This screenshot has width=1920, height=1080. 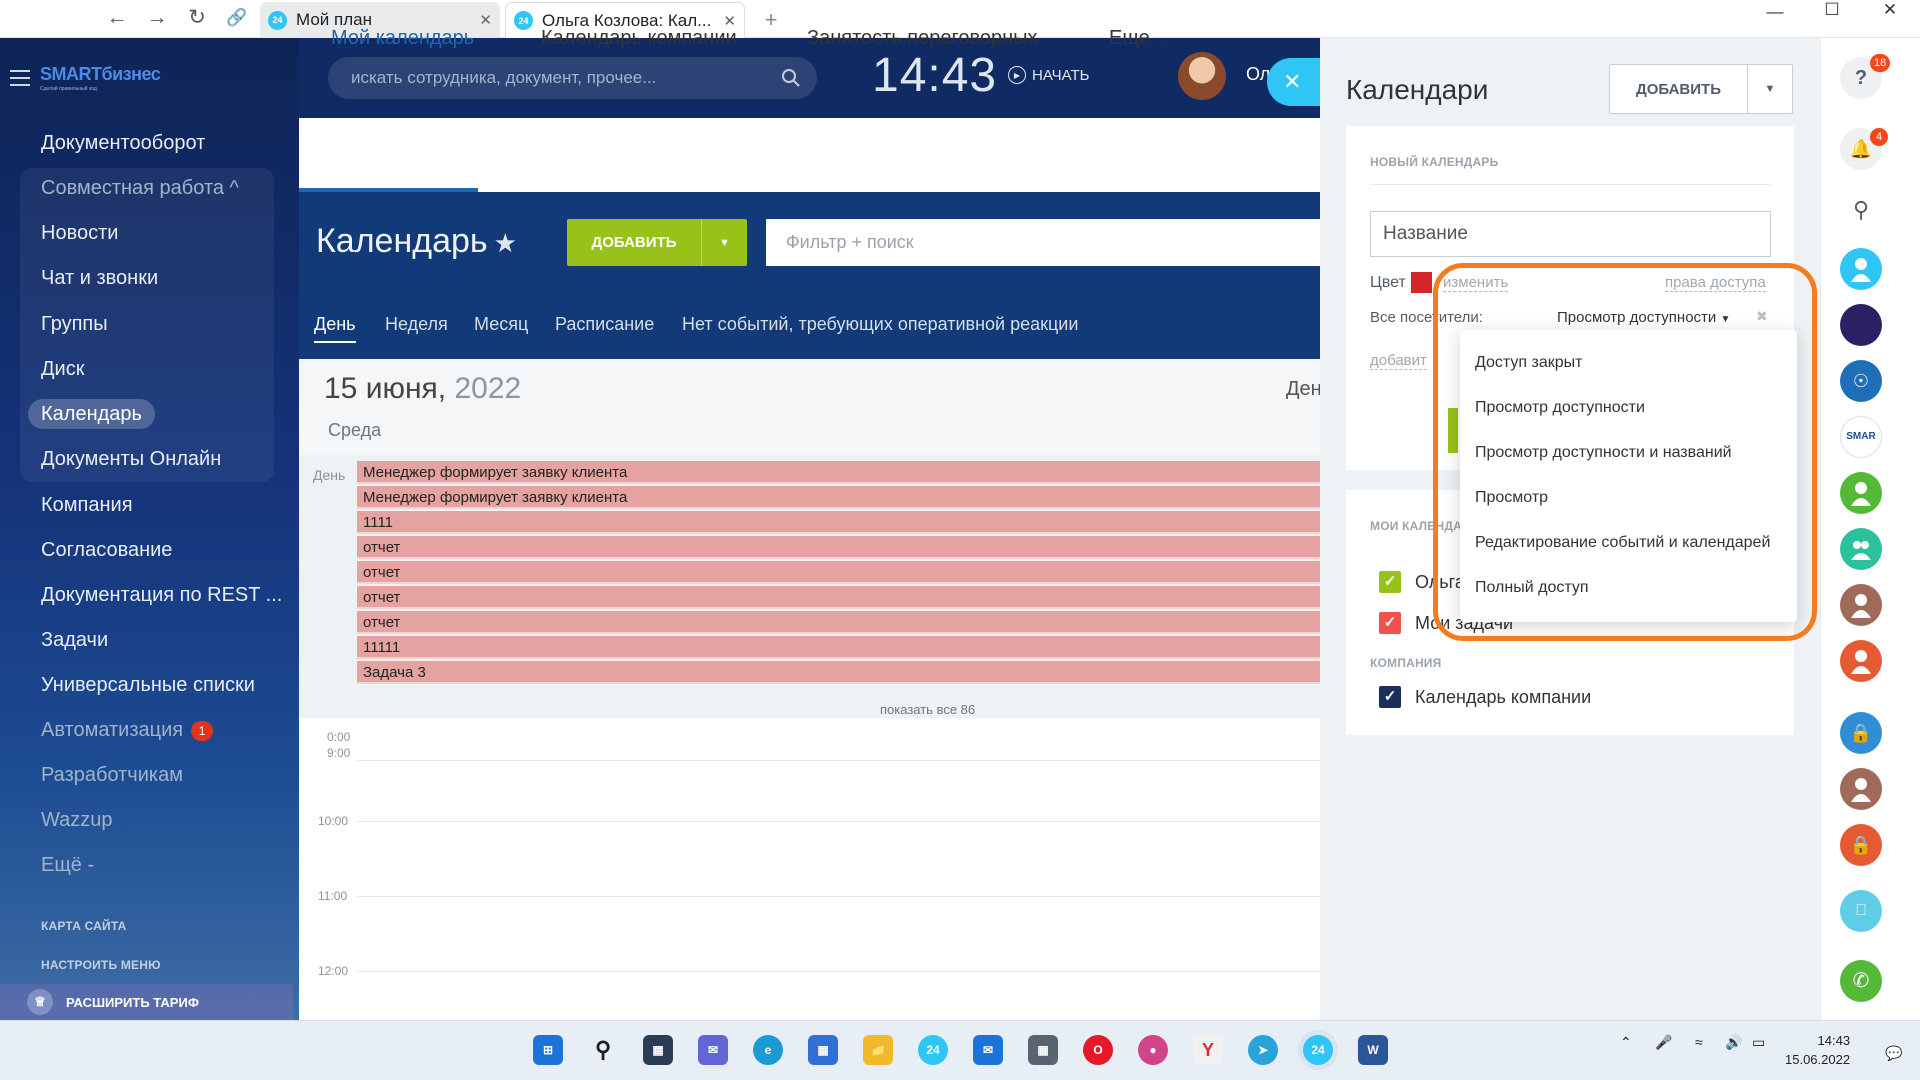 What do you see at coordinates (933, 1050) in the screenshot?
I see `bitrix24-icon: 24` at bounding box center [933, 1050].